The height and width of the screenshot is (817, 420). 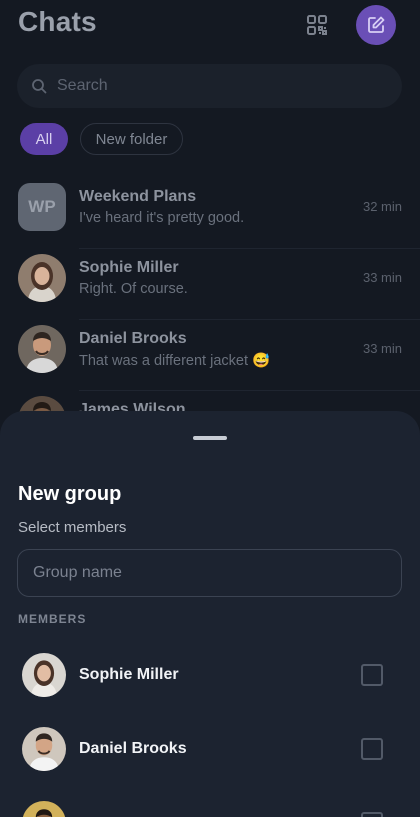 I want to click on member-row-sophie-miller: Sophie Miller, so click(x=210, y=676).